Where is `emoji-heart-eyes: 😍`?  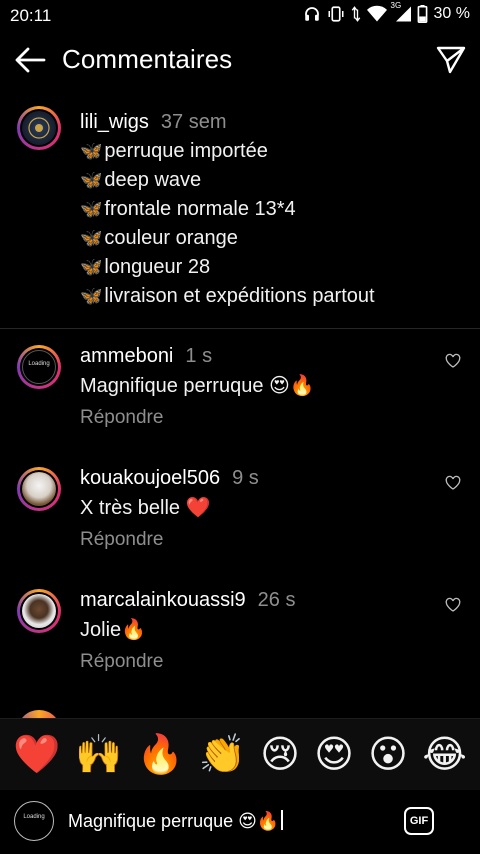
emoji-heart-eyes: 😍 is located at coordinates (334, 755).